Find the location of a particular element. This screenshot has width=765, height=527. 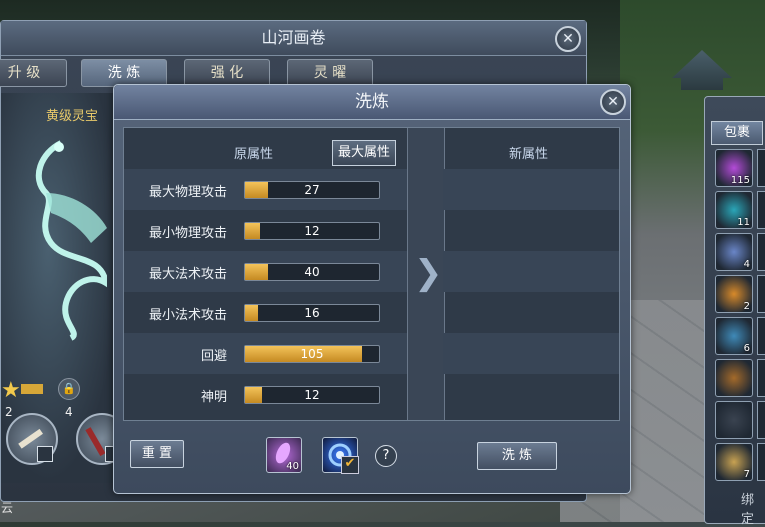

stat-value: 40 is located at coordinates (312, 272).